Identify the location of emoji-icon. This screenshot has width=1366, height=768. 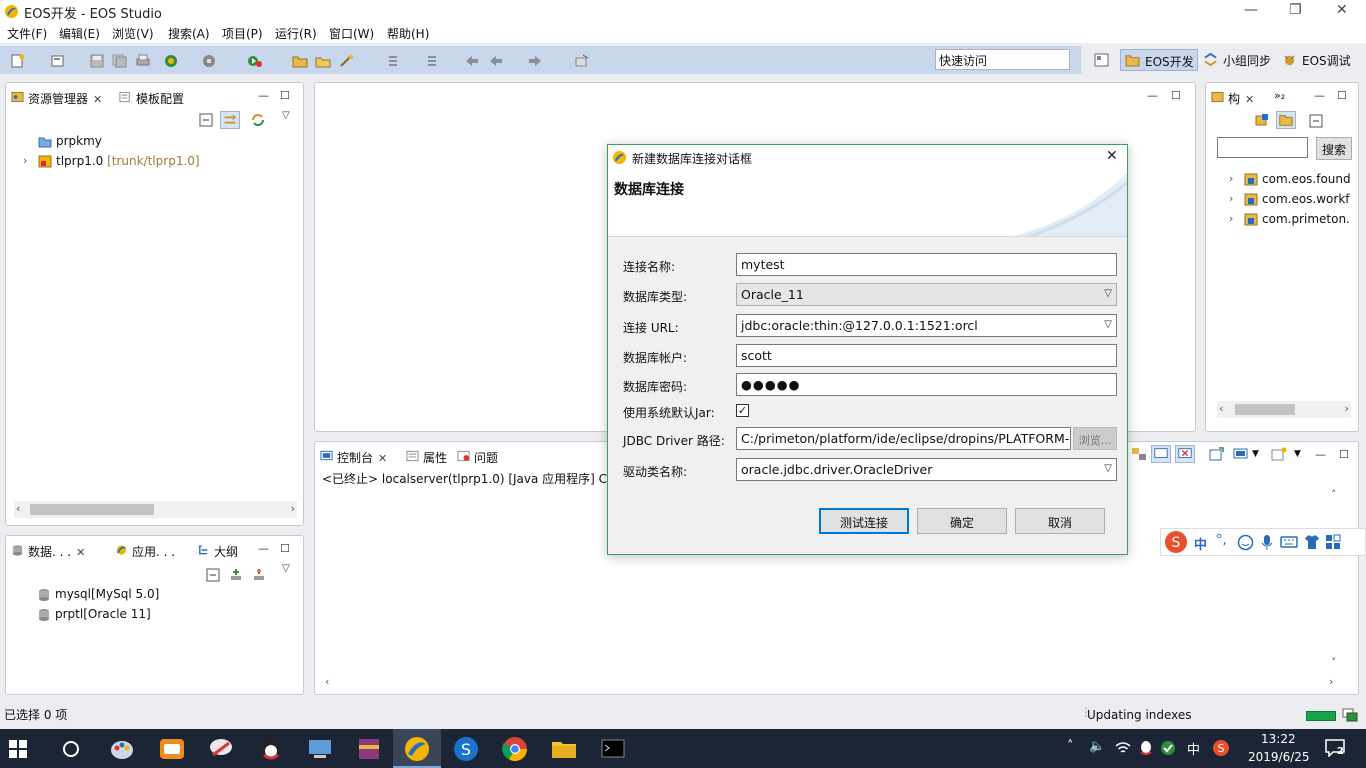
(1245, 542).